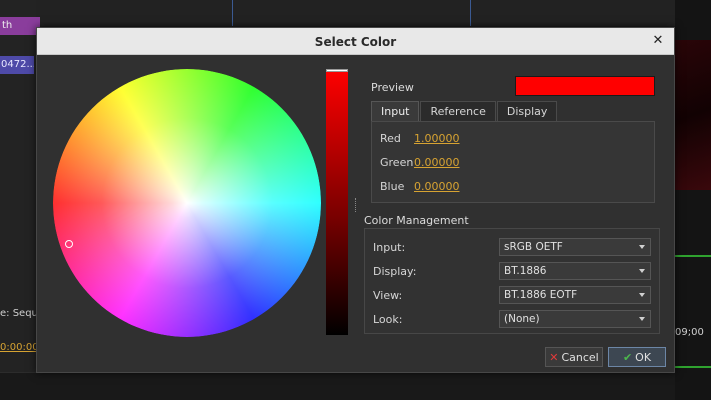 This screenshot has width=711, height=400. I want to click on channel-tabs: Input Reference Display, so click(464, 111).